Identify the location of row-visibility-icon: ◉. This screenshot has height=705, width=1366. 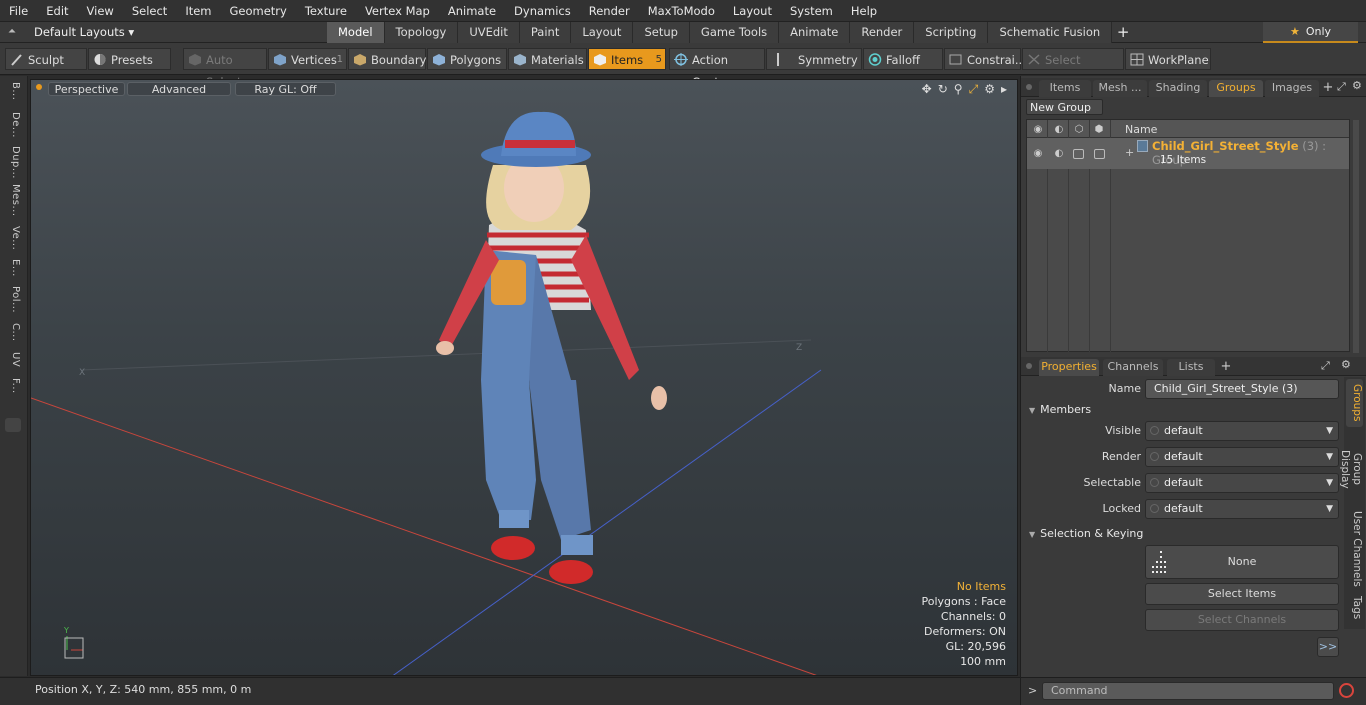
(1038, 153).